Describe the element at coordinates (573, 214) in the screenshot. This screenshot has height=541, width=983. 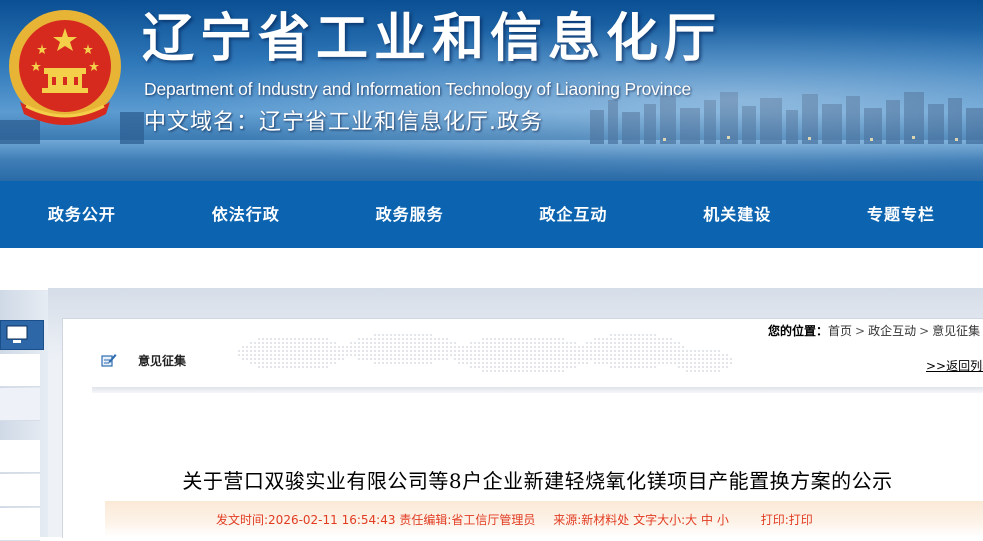
I see `nav-item-interaction: 政企互动` at that location.